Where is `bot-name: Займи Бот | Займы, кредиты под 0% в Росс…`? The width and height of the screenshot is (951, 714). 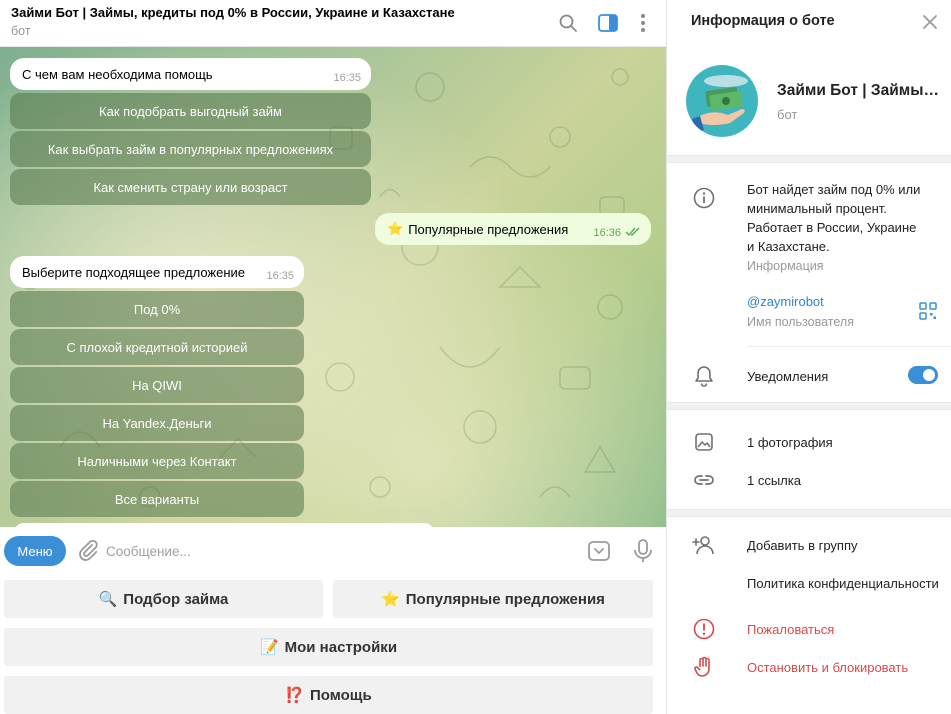
bot-name: Займи Бот | Займы, кредиты под 0% в Росс… is located at coordinates (859, 90).